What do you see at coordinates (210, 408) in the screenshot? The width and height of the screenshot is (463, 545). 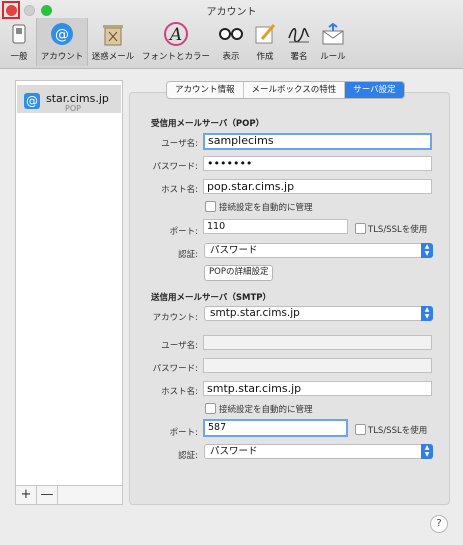 I see `outgoing-auto-manage-checkbox` at bounding box center [210, 408].